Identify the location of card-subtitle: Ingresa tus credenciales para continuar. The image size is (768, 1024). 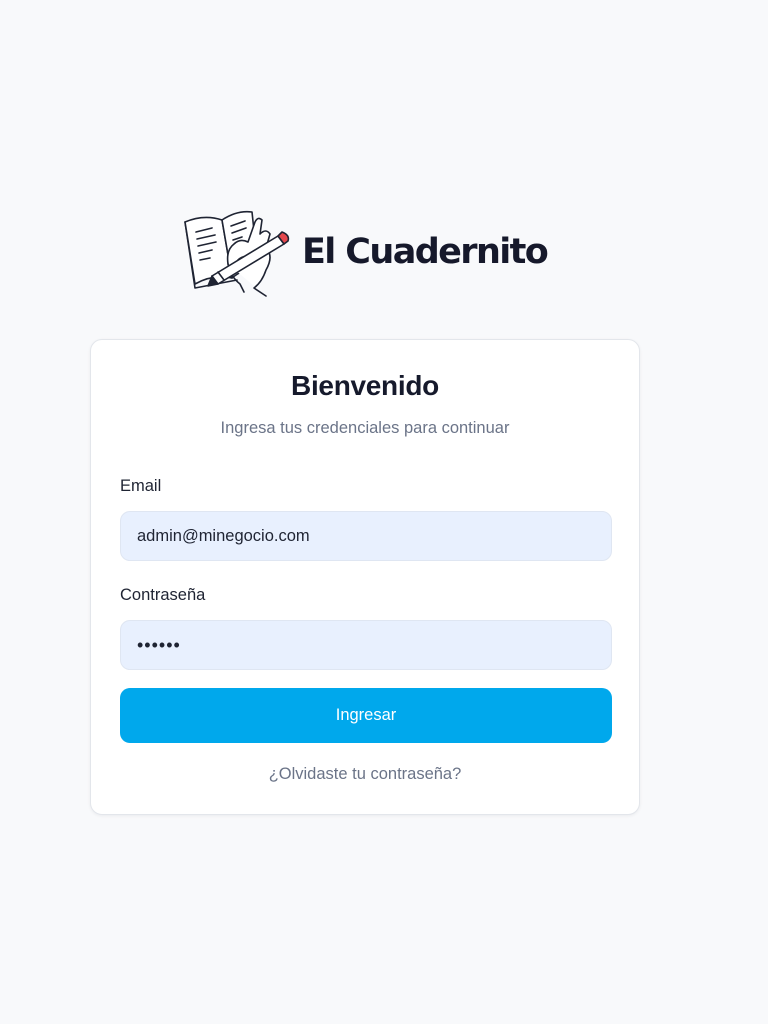
(365, 428).